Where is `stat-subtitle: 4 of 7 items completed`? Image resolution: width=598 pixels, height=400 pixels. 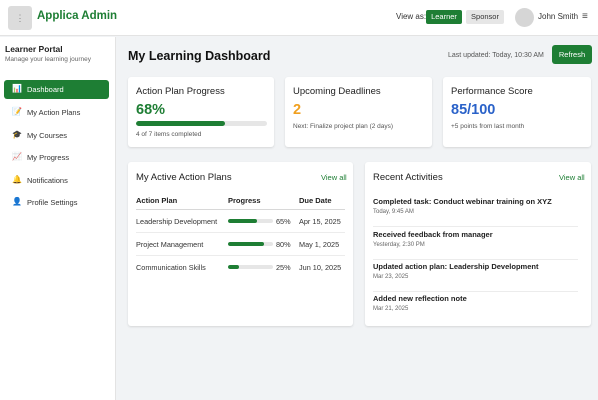
stat-subtitle: 4 of 7 items completed is located at coordinates (169, 134).